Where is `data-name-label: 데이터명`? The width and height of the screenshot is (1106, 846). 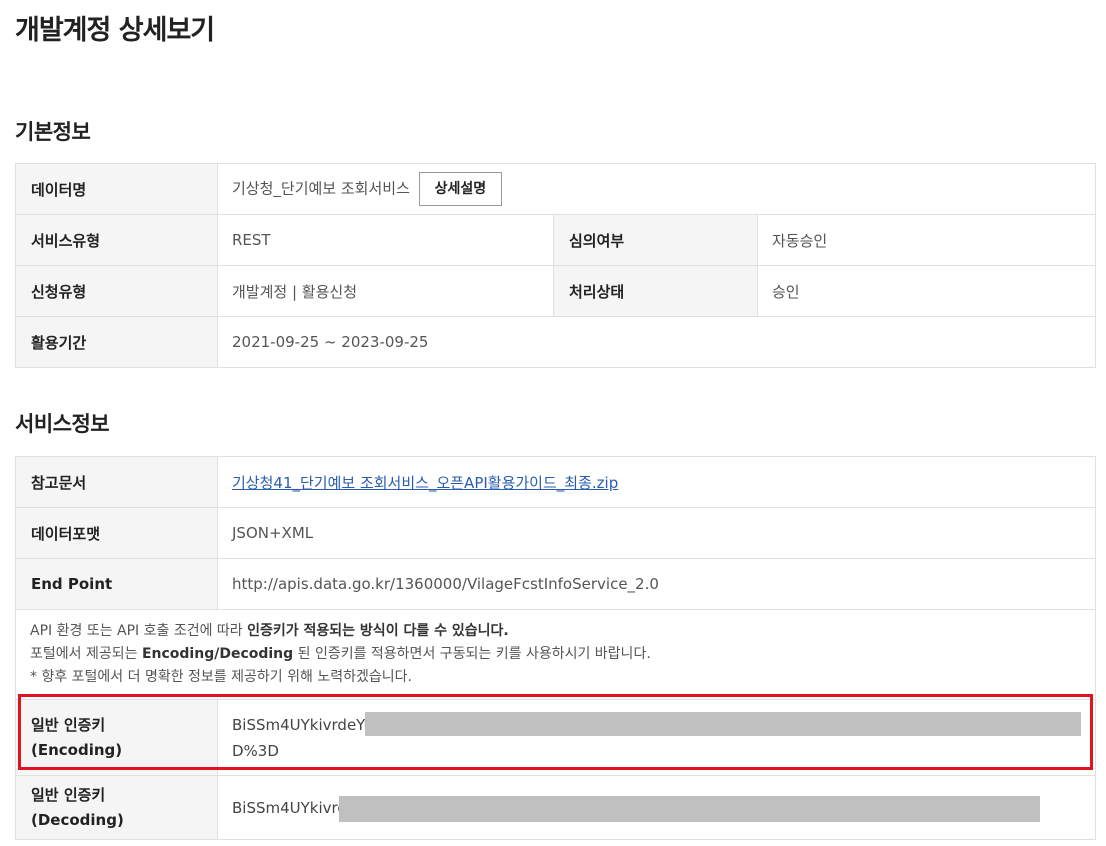
data-name-label: 데이터명 is located at coordinates (116, 189).